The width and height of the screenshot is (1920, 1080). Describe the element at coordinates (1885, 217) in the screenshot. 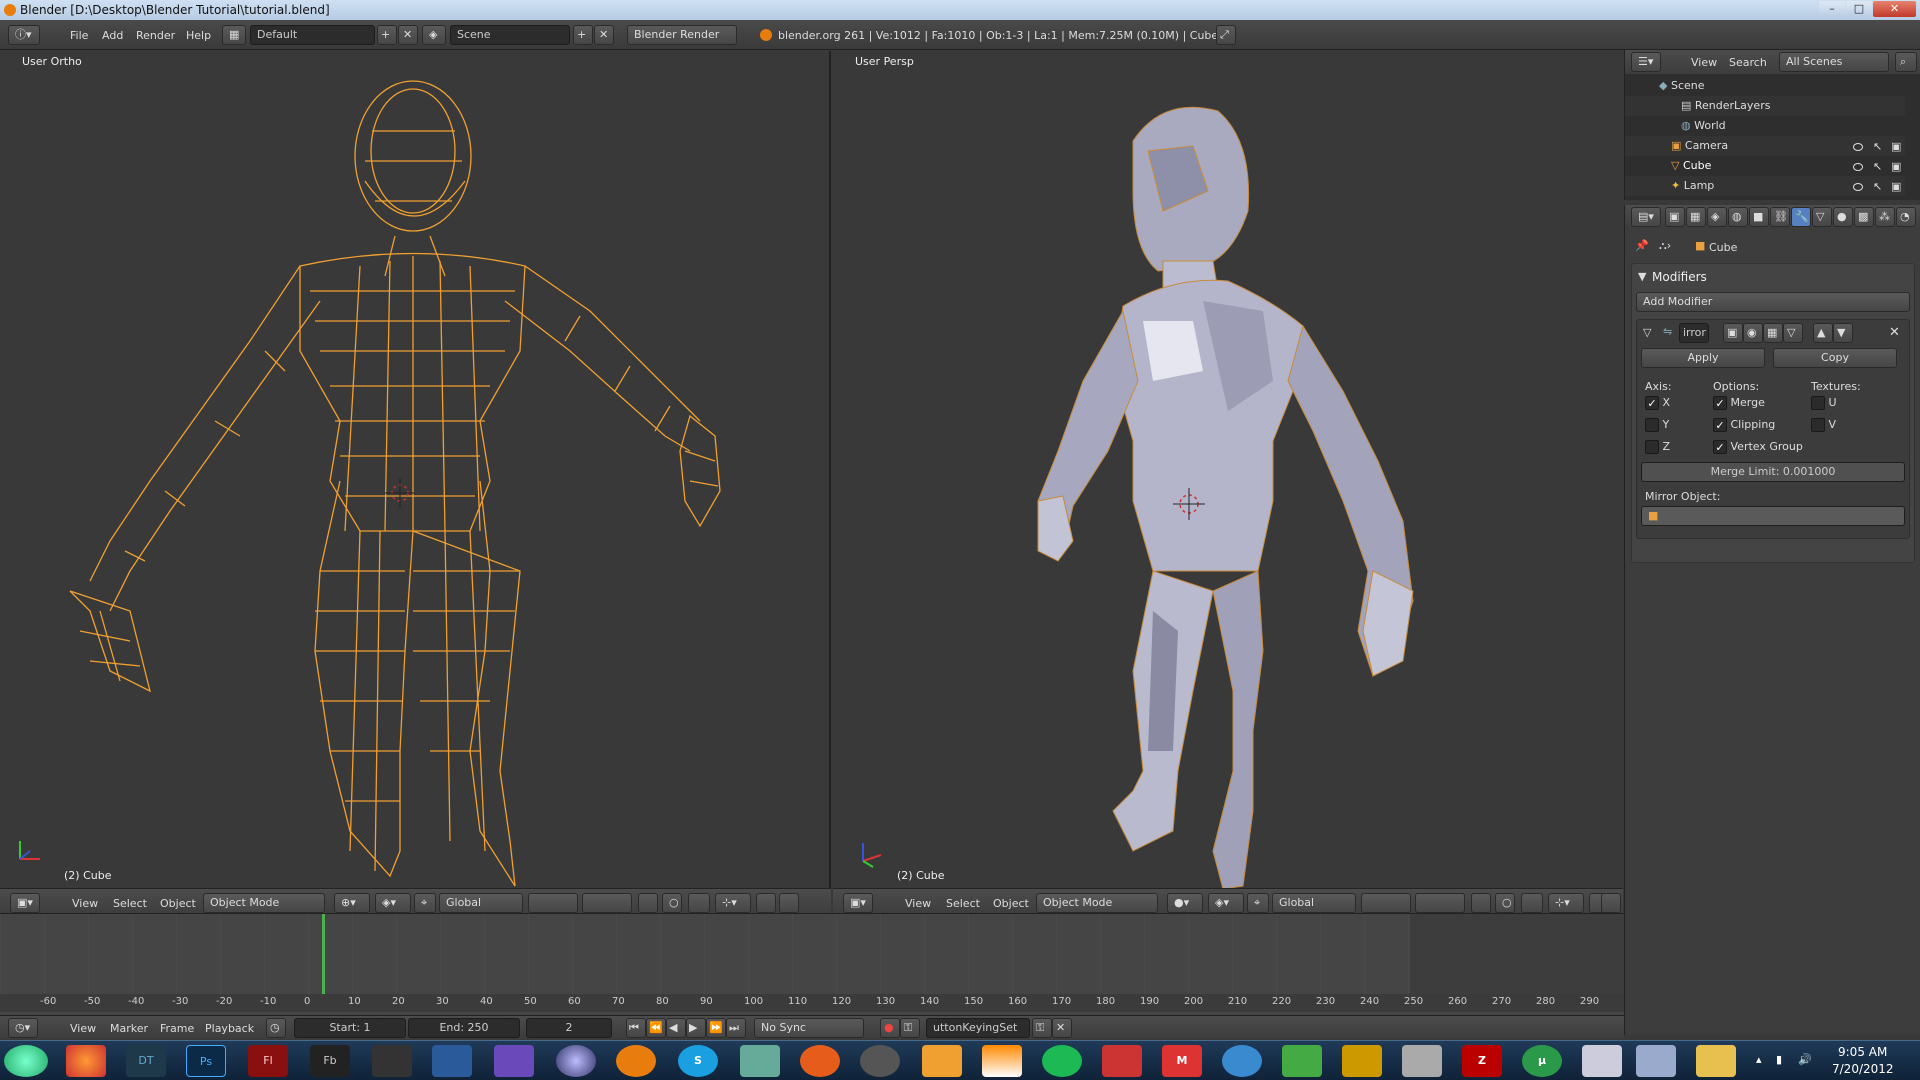

I see `particles-tab-icon: ⁂` at that location.